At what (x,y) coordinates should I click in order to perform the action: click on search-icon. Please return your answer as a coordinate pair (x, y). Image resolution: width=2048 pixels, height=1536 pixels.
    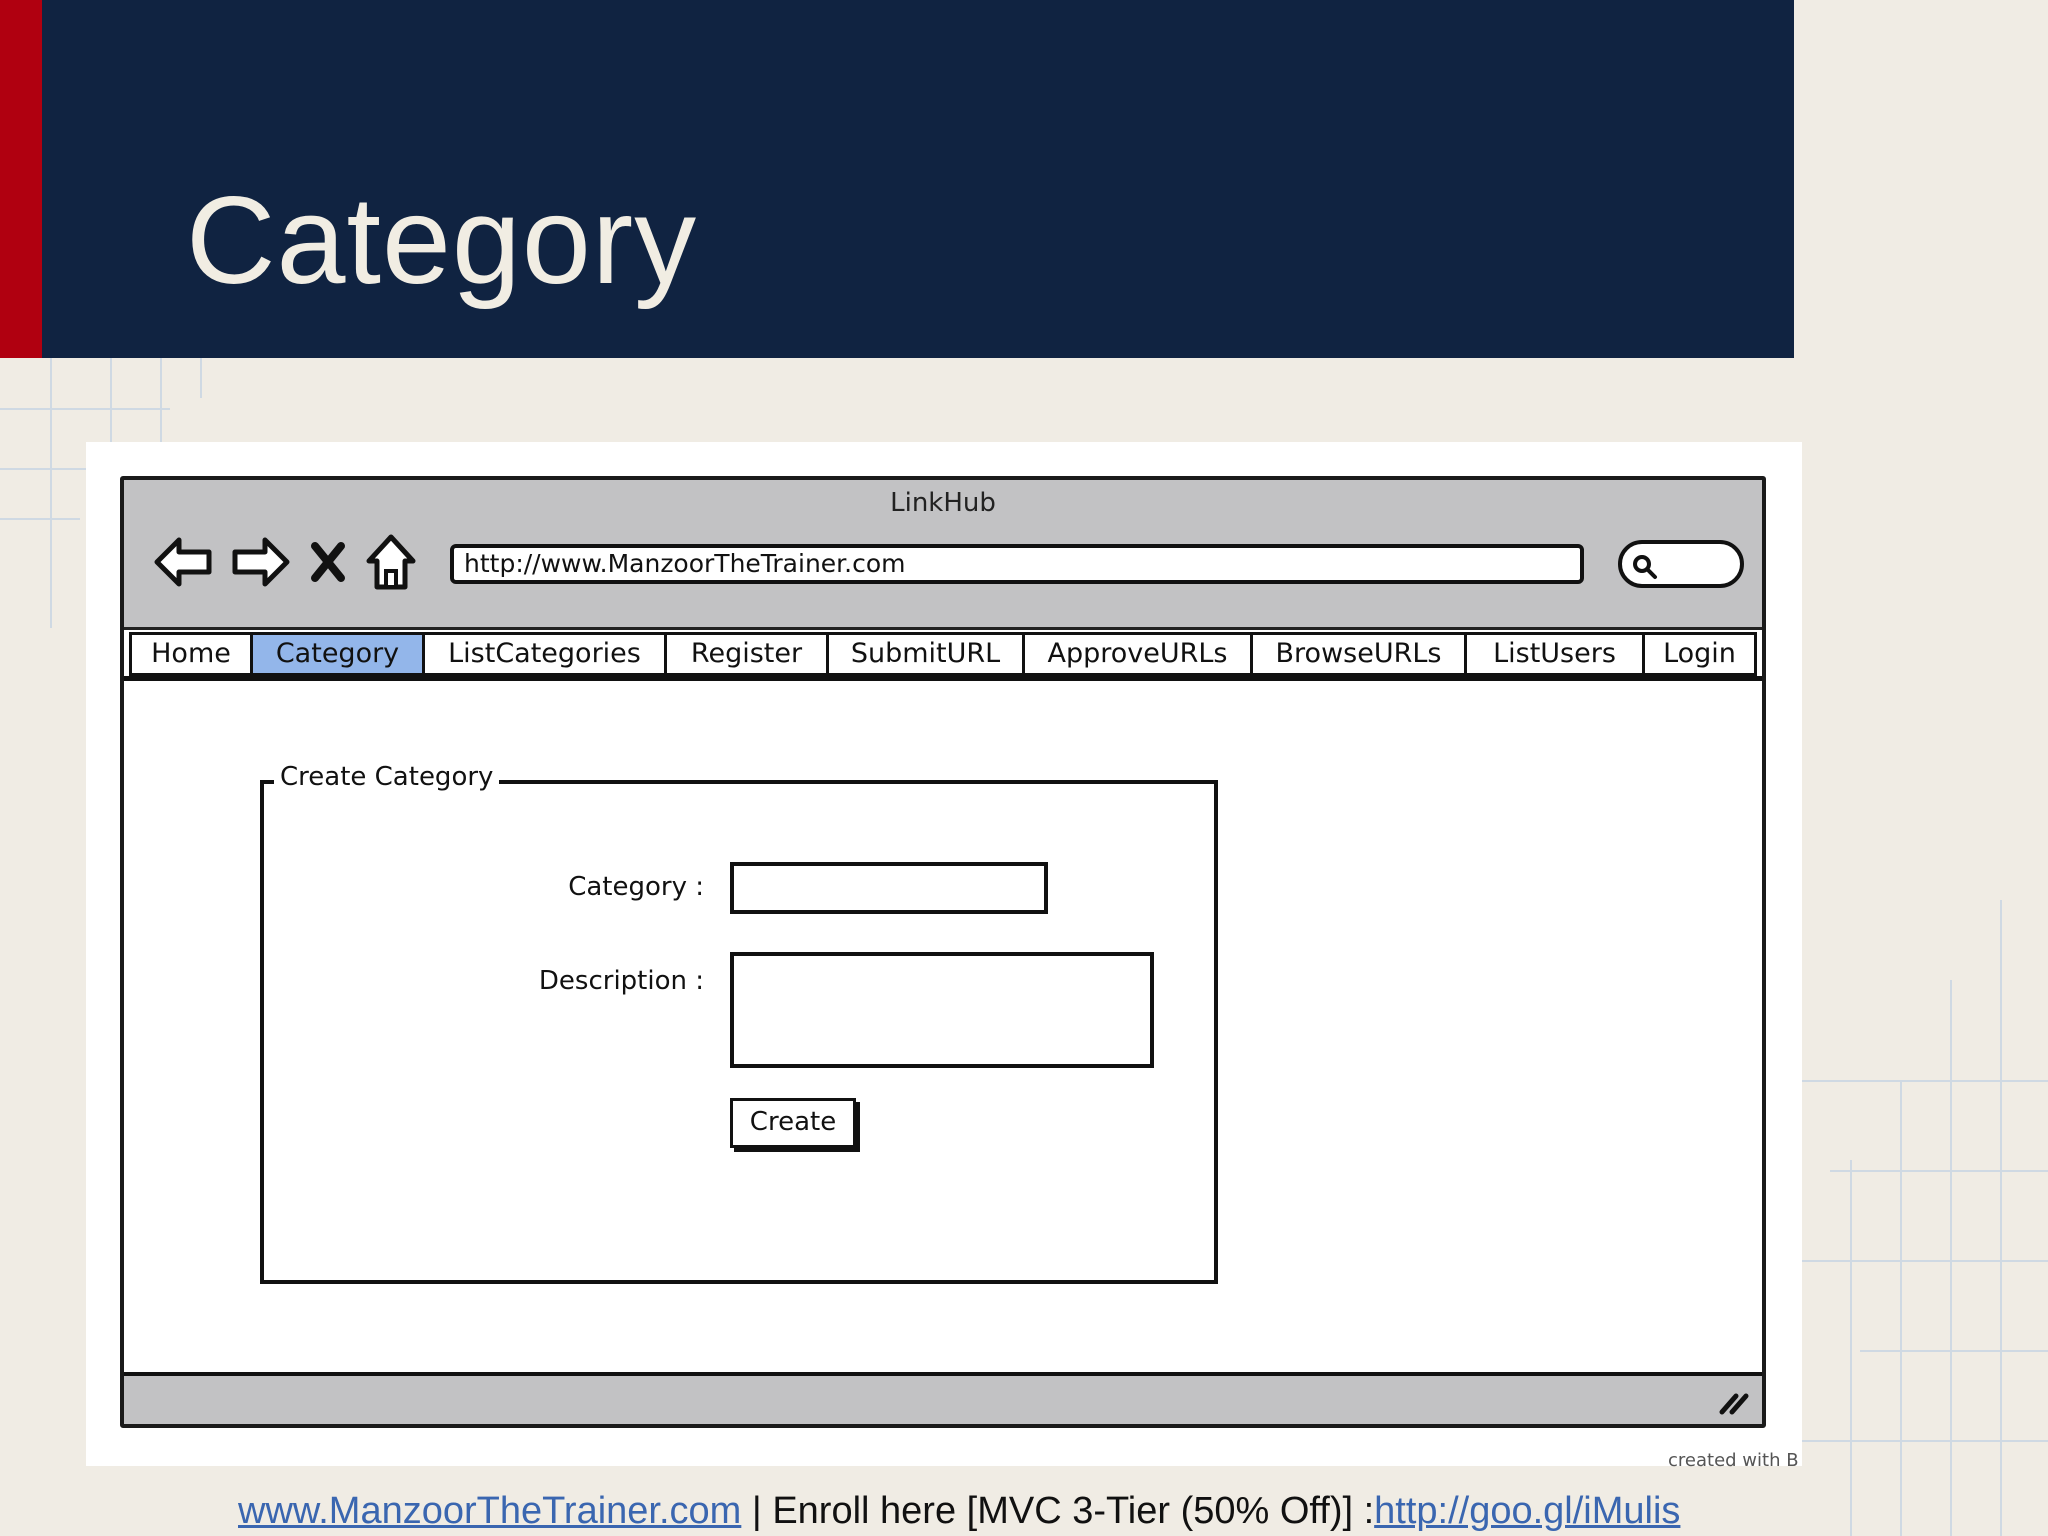
    Looking at the image, I should click on (1645, 567).